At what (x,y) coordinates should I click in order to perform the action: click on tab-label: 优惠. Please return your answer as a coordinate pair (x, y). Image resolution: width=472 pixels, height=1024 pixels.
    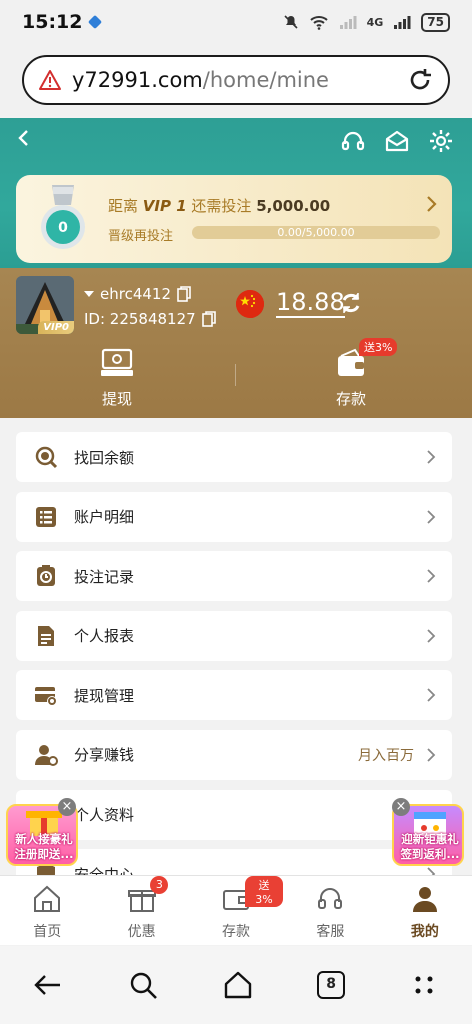
    Looking at the image, I should click on (141, 932).